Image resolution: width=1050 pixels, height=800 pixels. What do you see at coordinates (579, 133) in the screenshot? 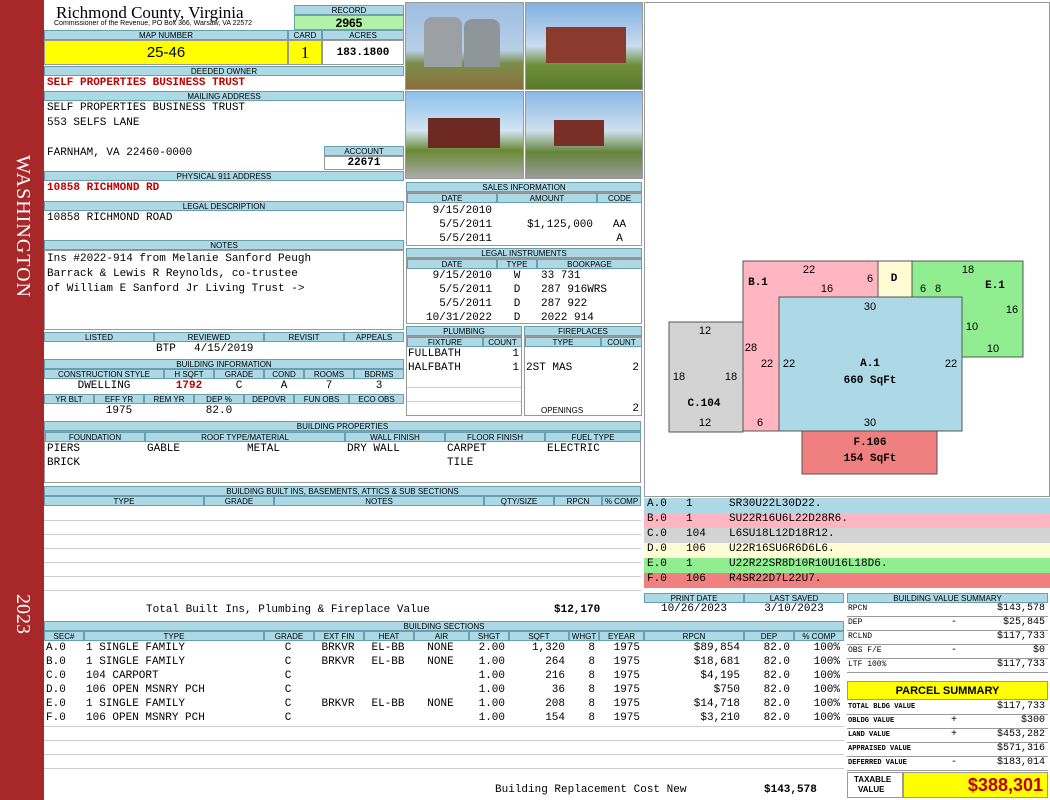
I see `barn-shape` at bounding box center [579, 133].